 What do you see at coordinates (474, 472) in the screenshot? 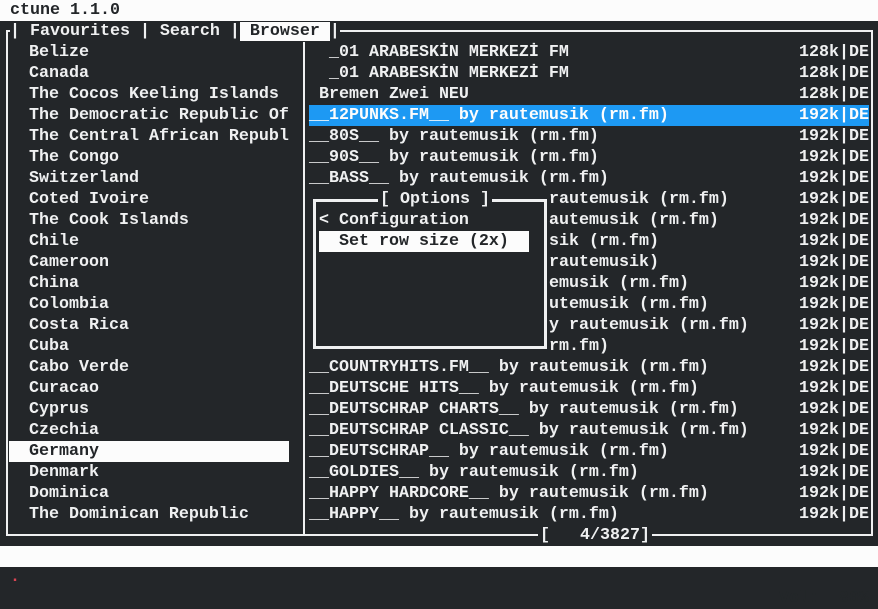
I see `station-name: __GOLDIES__ by rautemusik (rm.fm)` at bounding box center [474, 472].